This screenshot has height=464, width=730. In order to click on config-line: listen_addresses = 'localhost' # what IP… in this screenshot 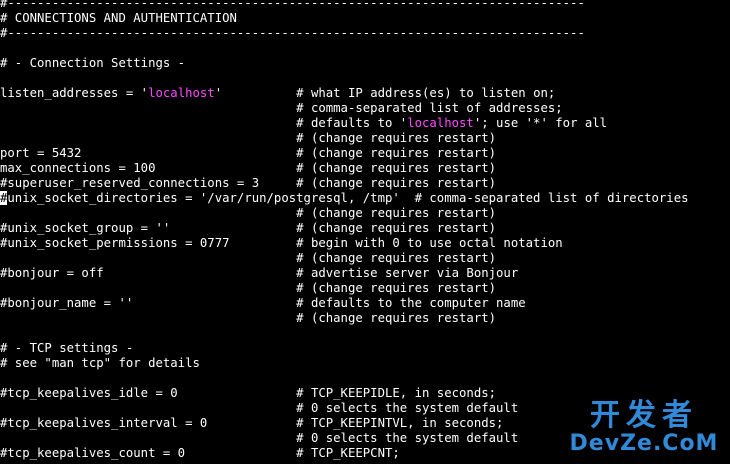, I will do `click(365, 93)`.